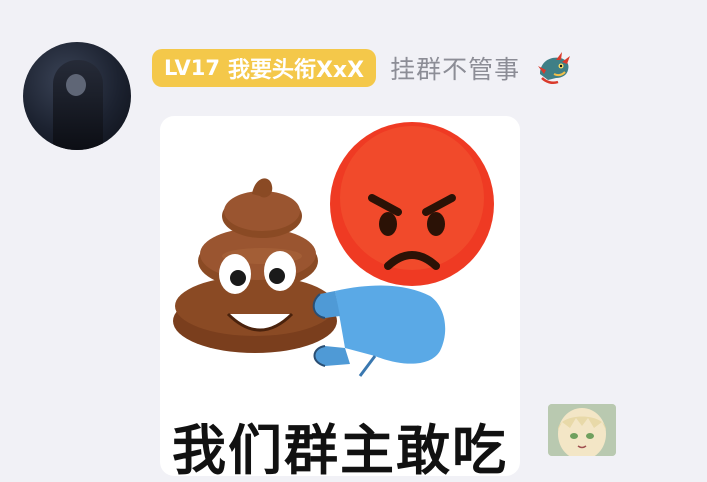 The height and width of the screenshot is (482, 707). I want to click on anime-girl-avatar, so click(582, 430).